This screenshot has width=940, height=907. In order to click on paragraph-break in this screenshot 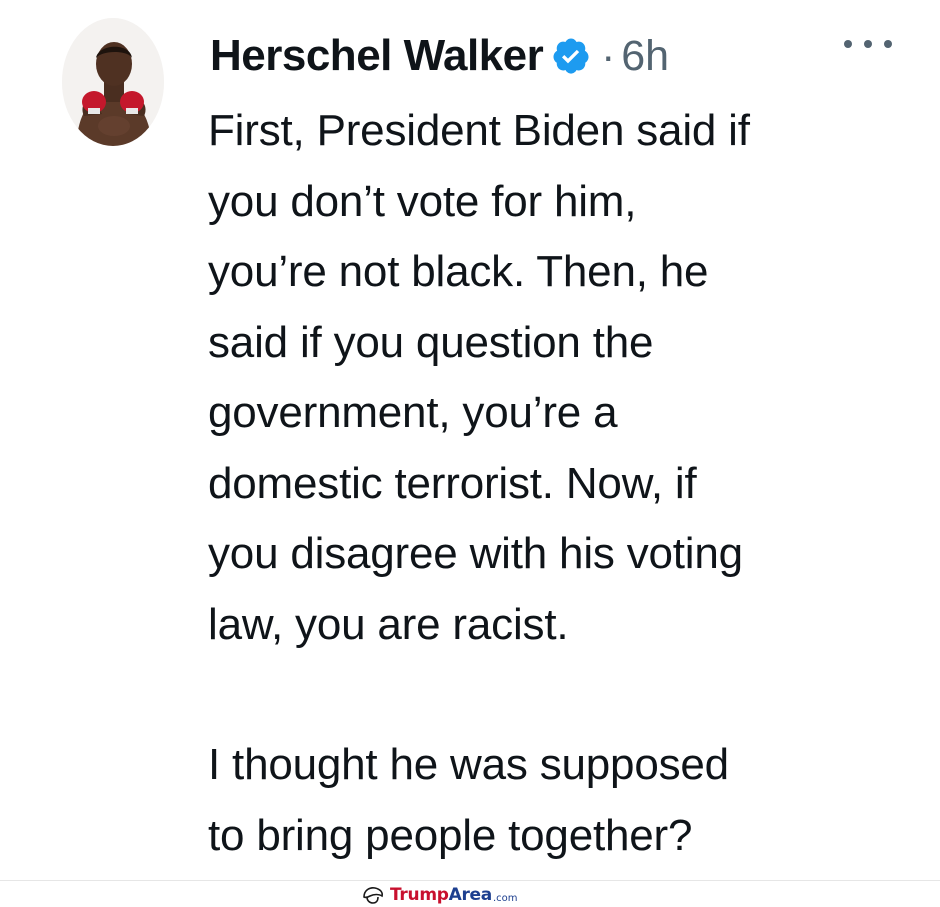, I will do `click(563, 695)`.